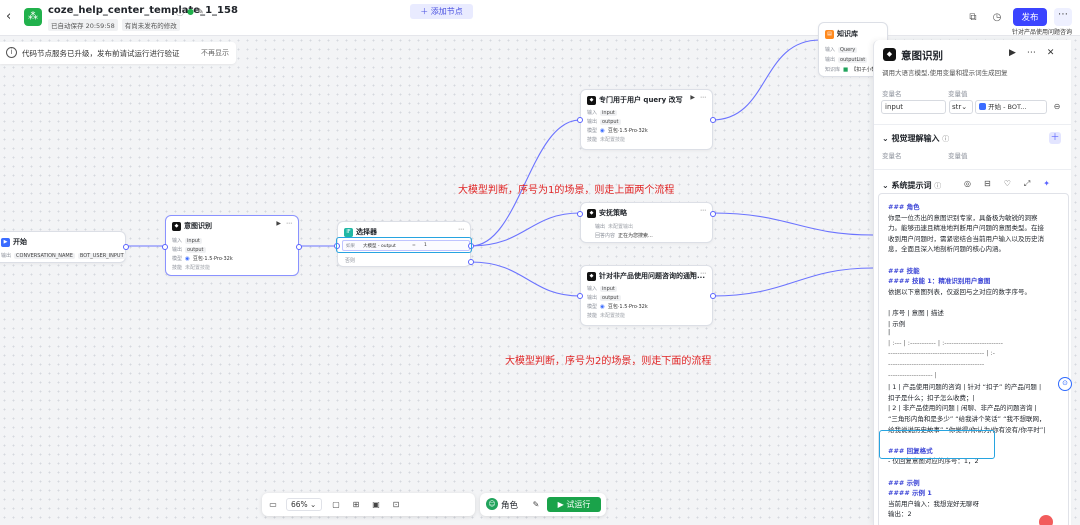 The height and width of the screenshot is (525, 1080). What do you see at coordinates (937, 444) in the screenshot?
I see `highlight-reply-format` at bounding box center [937, 444].